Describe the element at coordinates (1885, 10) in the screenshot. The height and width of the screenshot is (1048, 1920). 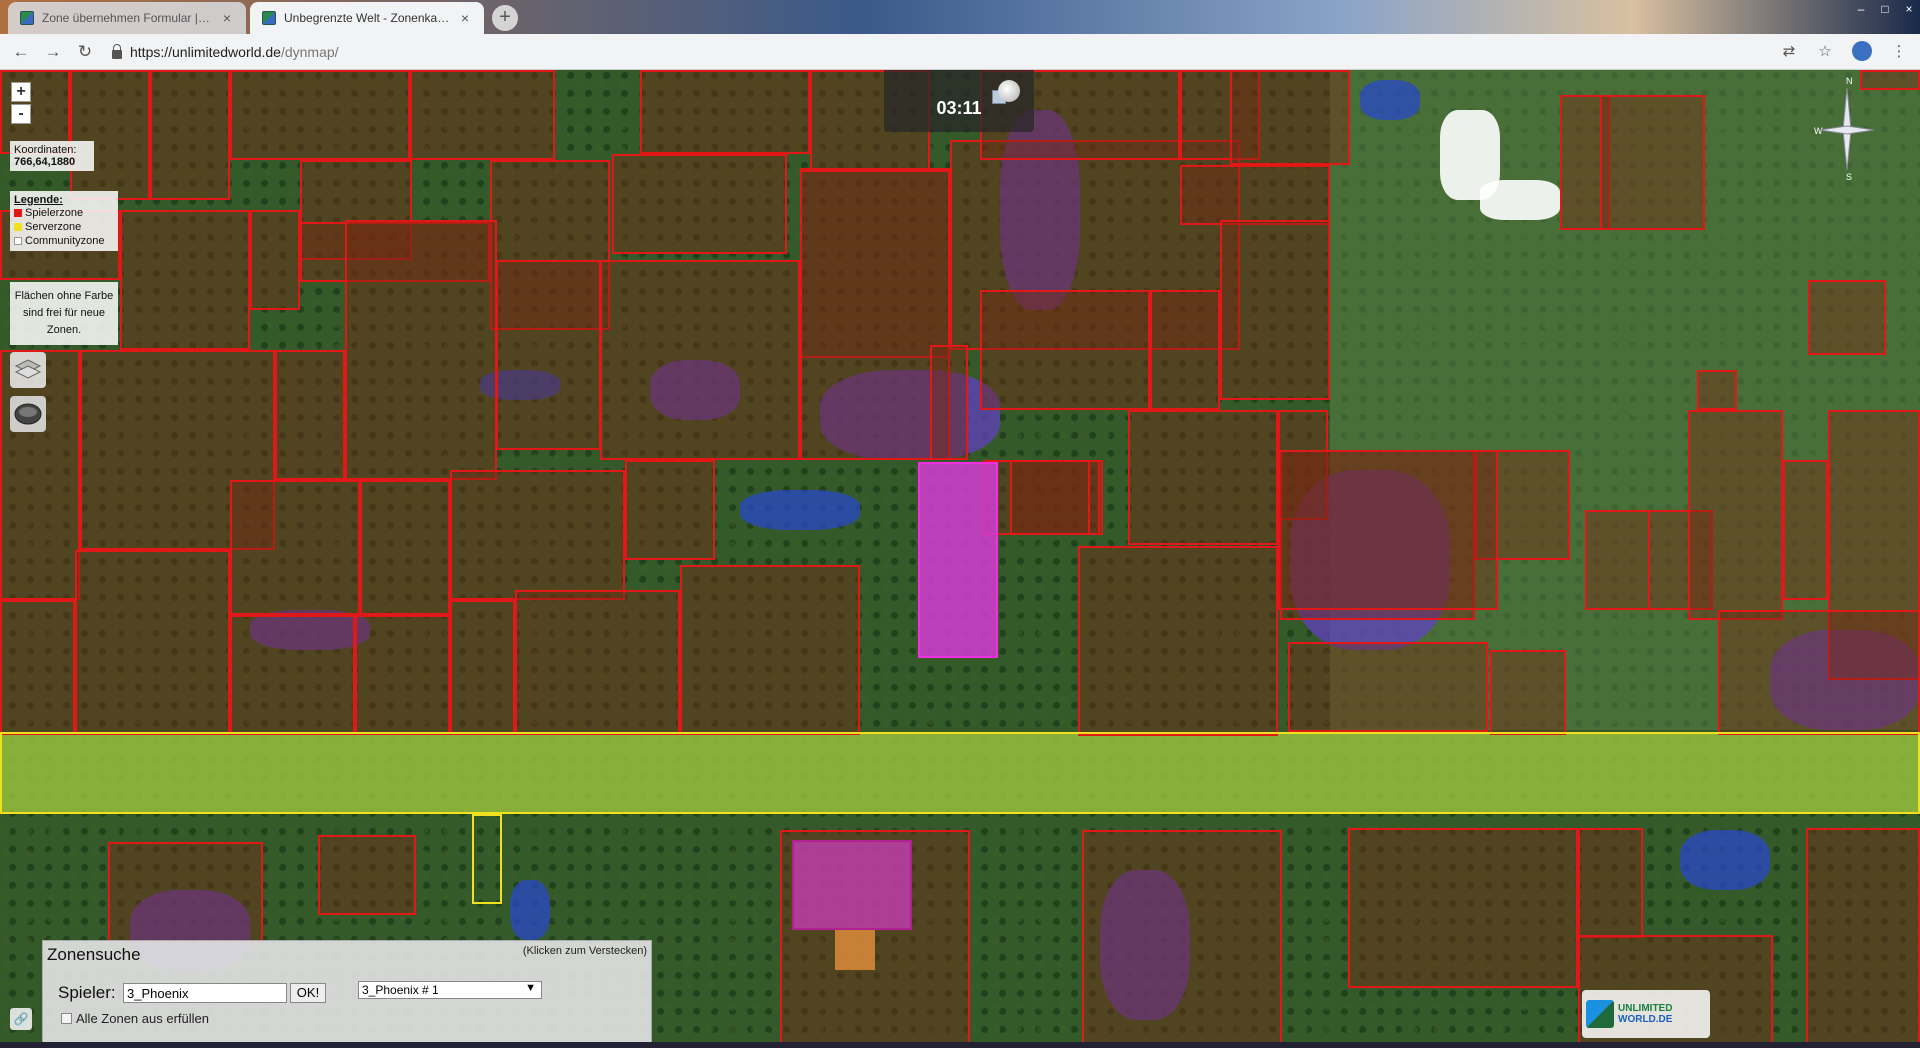
I see `maximize-icon: □` at that location.